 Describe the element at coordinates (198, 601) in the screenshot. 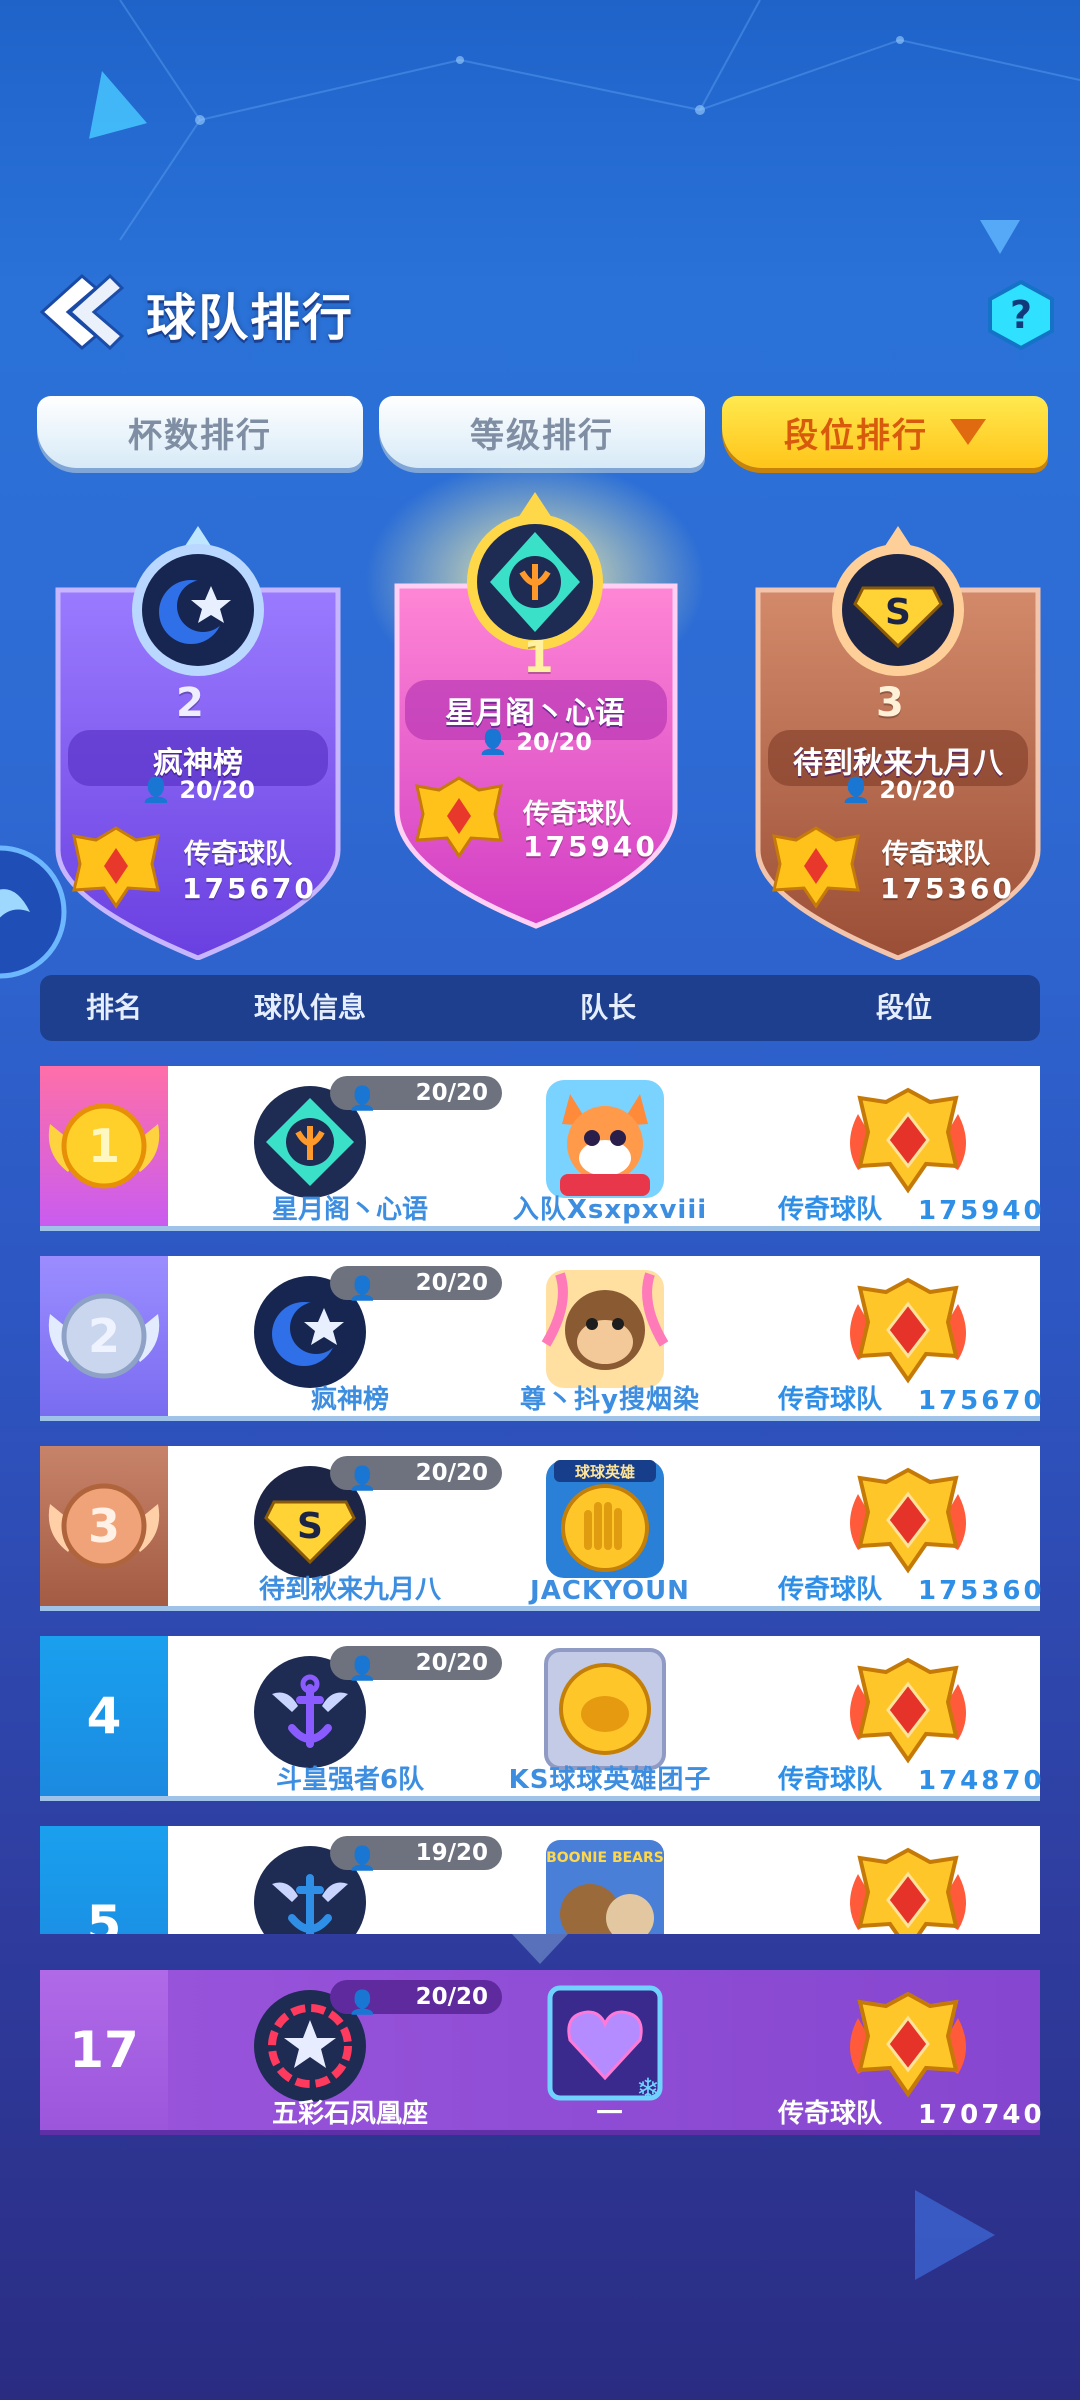

I see `team-logo-moon-star` at that location.